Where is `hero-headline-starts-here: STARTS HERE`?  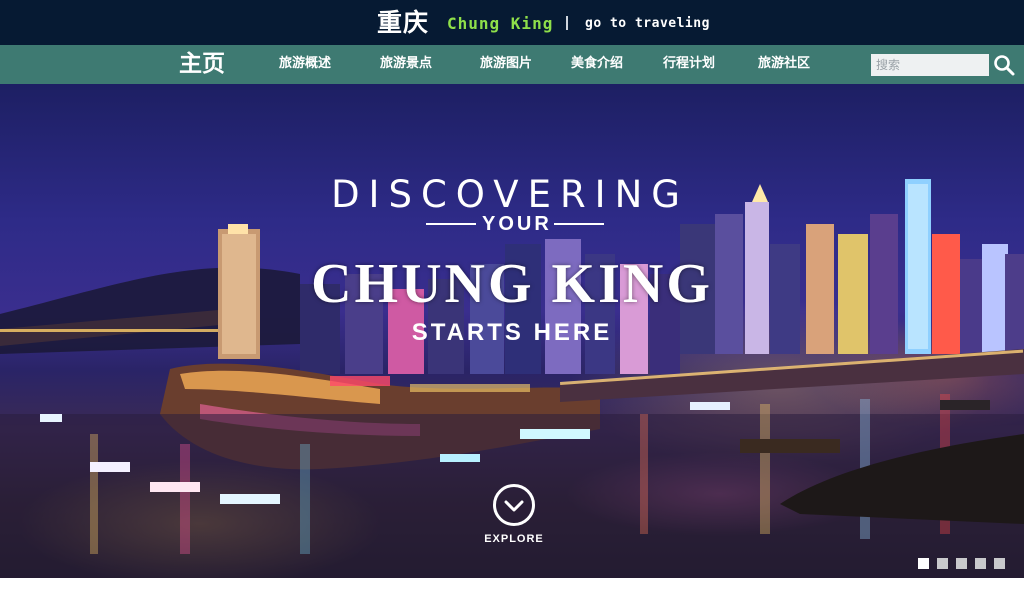
hero-headline-starts-here: STARTS HERE is located at coordinates (512, 332).